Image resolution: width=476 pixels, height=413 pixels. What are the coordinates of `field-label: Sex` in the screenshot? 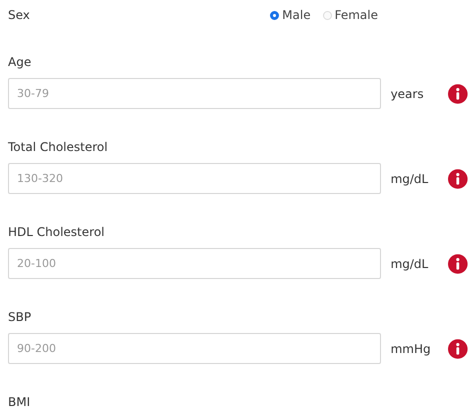 It's located at (19, 15).